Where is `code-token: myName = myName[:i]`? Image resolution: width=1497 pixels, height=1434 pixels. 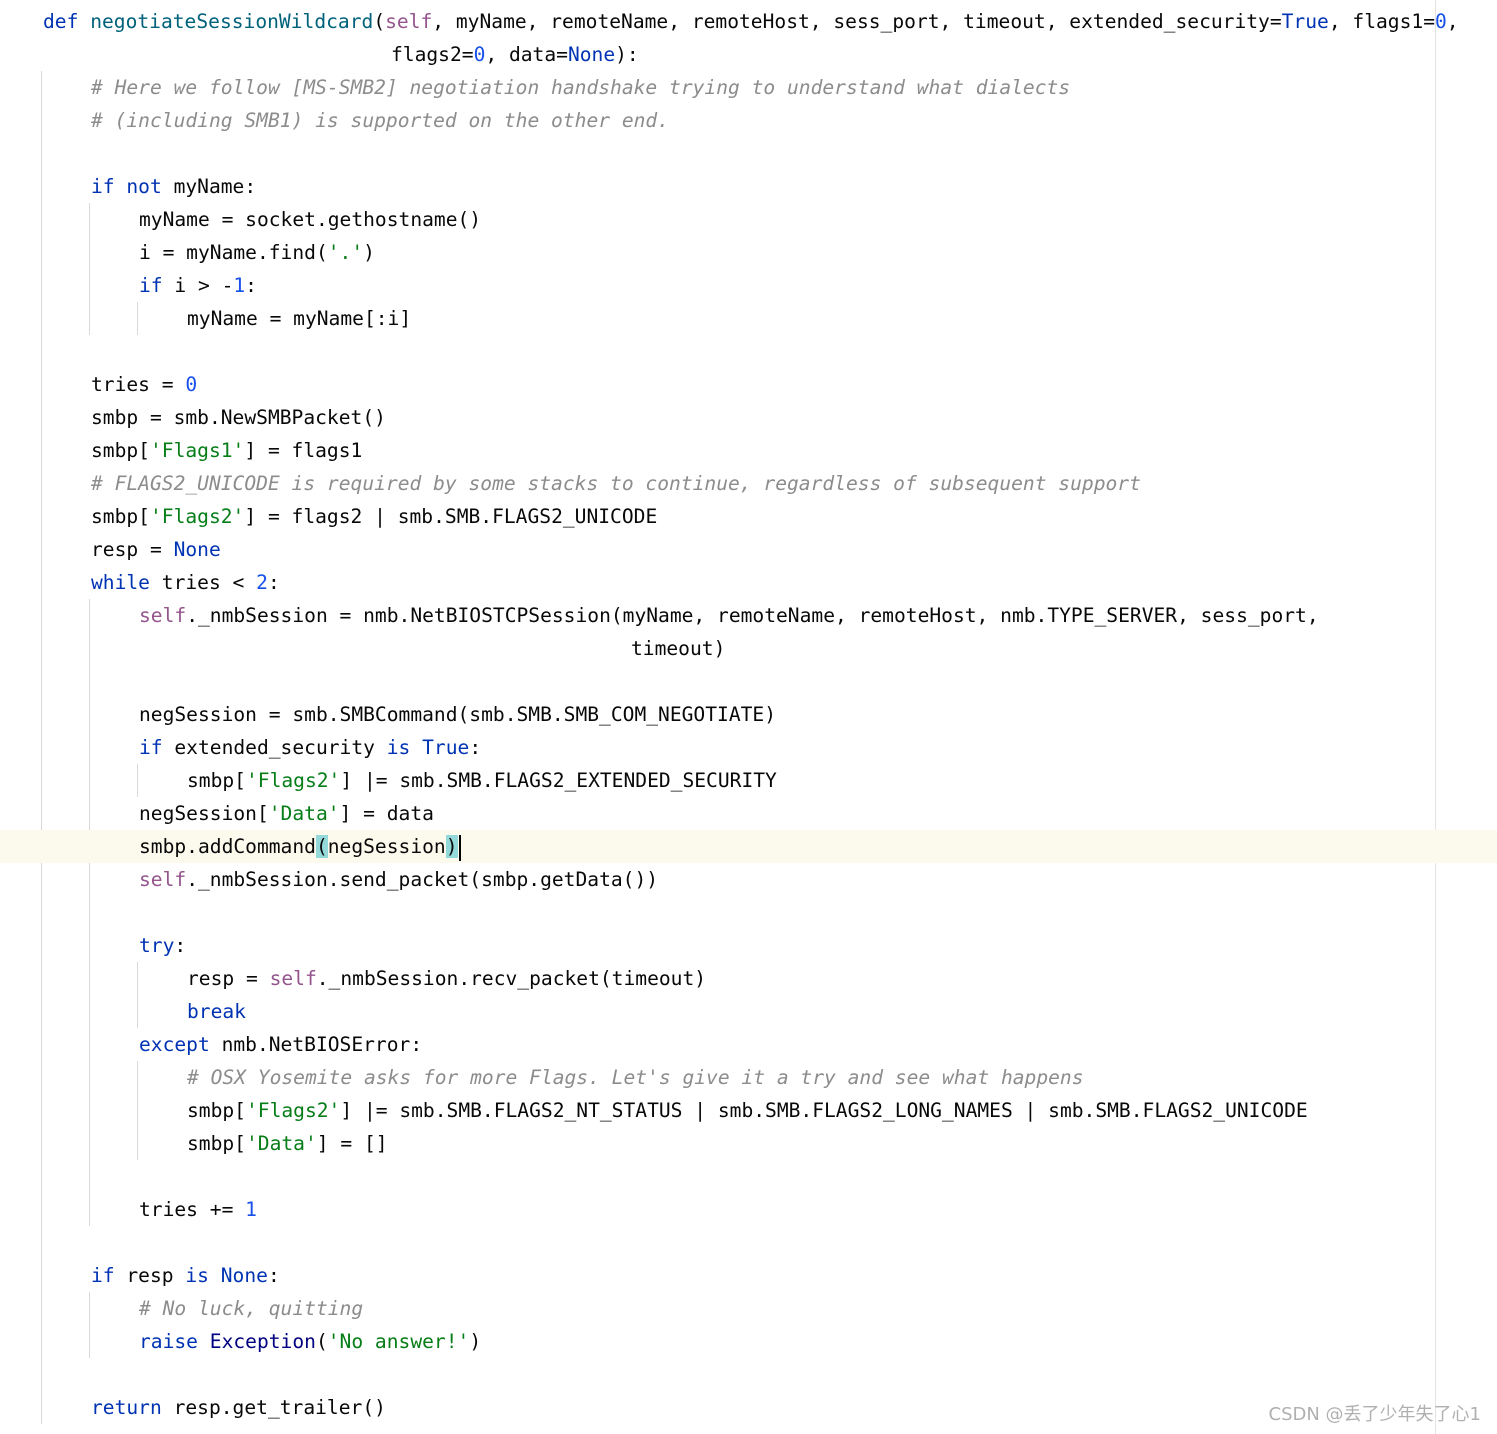 code-token: myName = myName[:i] is located at coordinates (299, 318).